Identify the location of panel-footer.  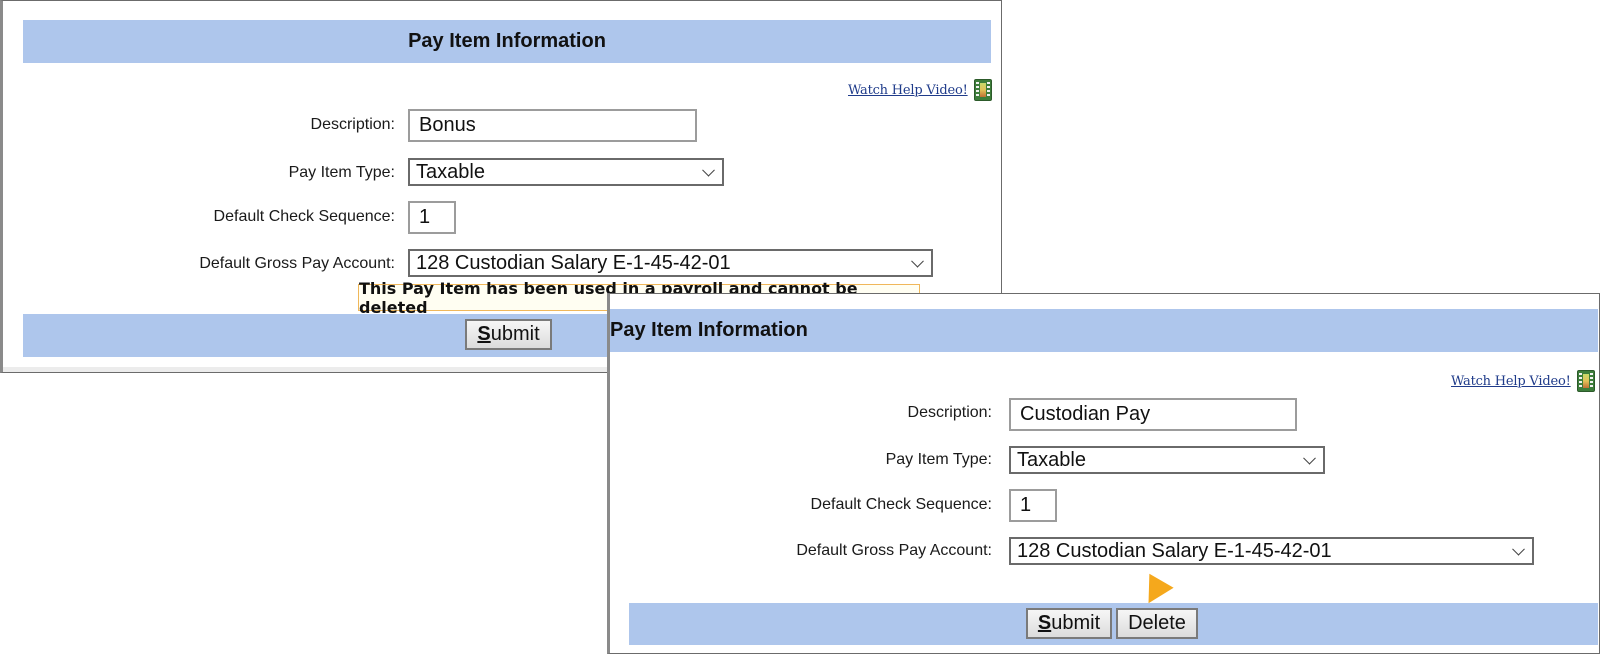
(1113, 624).